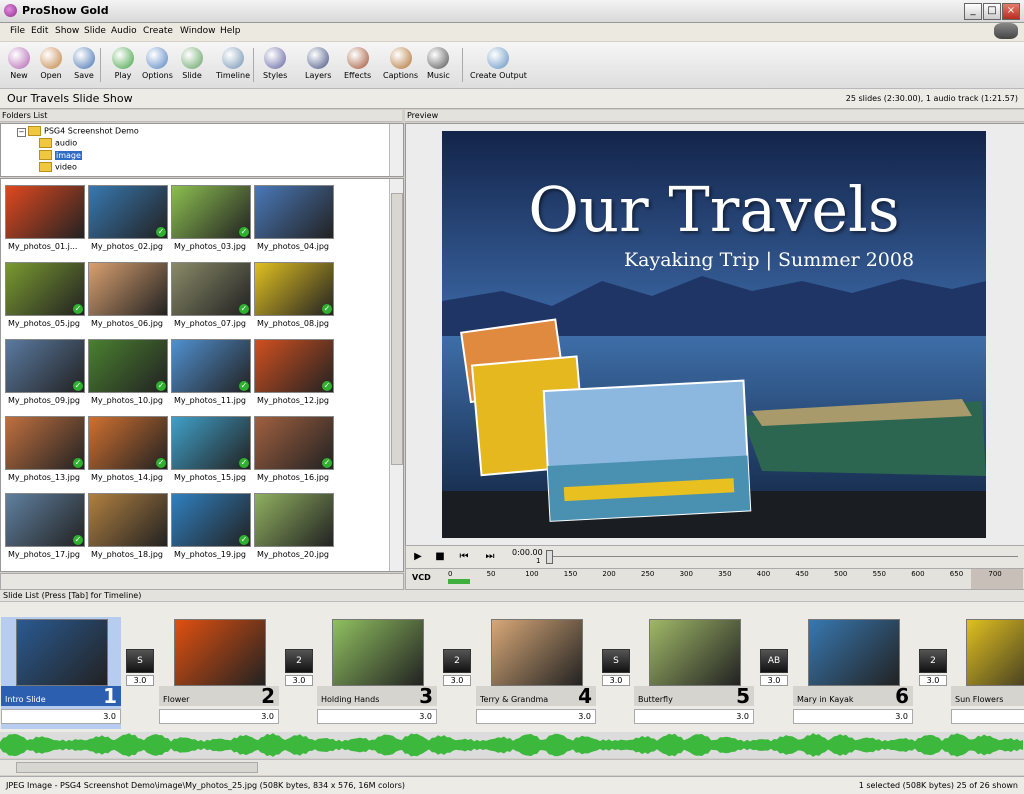 The image size is (1024, 794). Describe the element at coordinates (490, 556) in the screenshot. I see `next-icon: ⏭` at that location.